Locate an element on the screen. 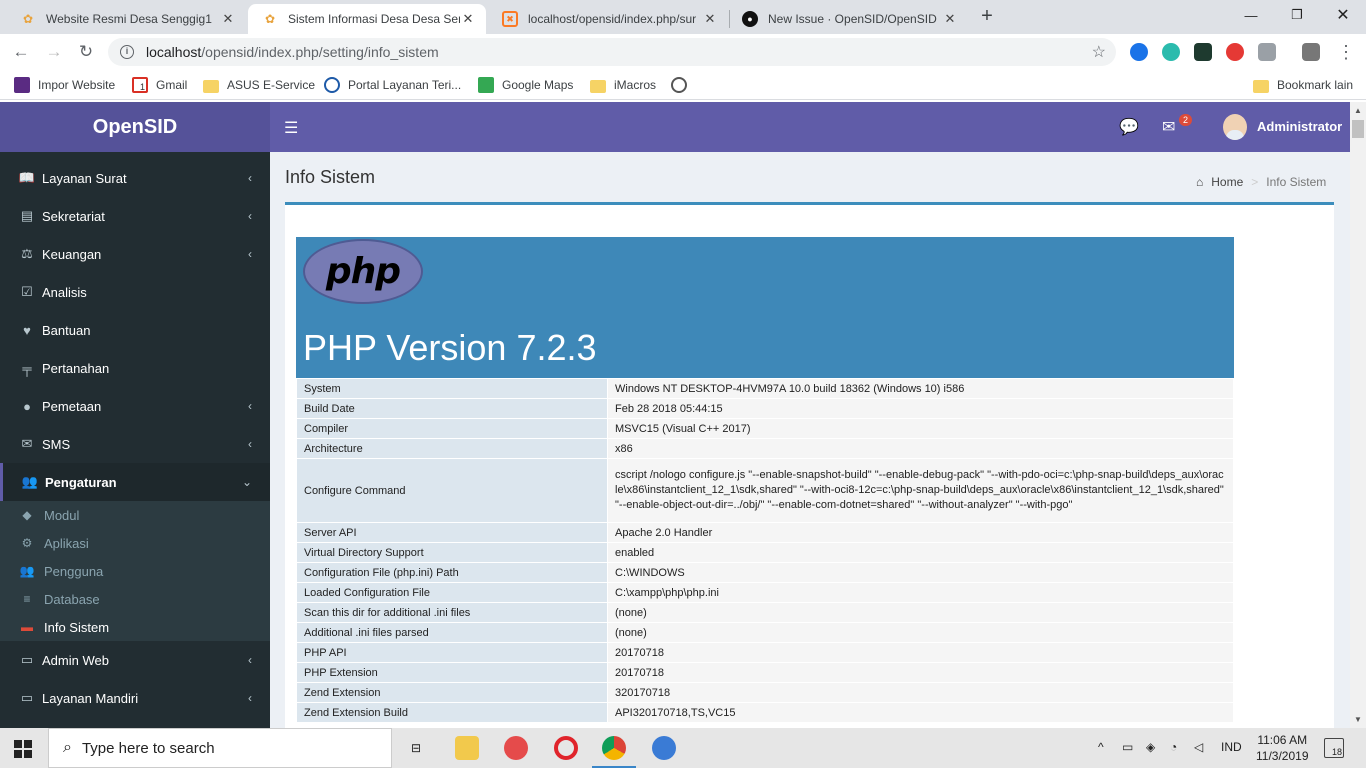 This screenshot has width=1366, height=768. phpinfo-value: C:\xampp\php\php.ini is located at coordinates (920, 592).